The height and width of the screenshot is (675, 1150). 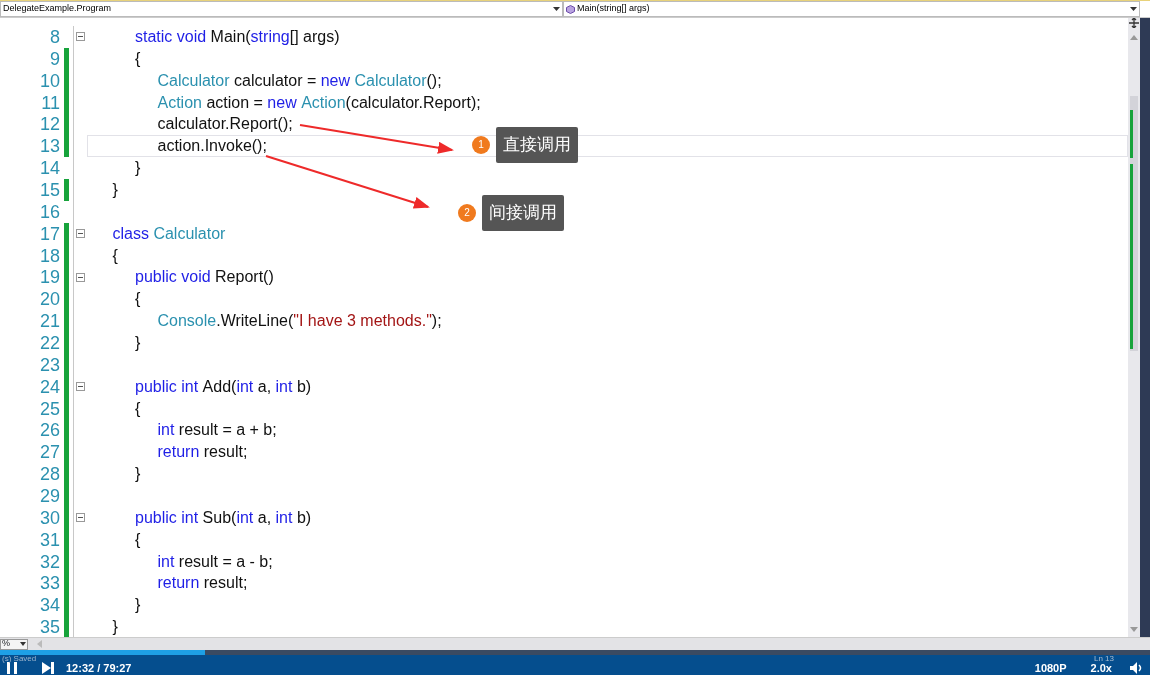 What do you see at coordinates (204, 277) in the screenshot?
I see `code-line: public void Report()` at bounding box center [204, 277].